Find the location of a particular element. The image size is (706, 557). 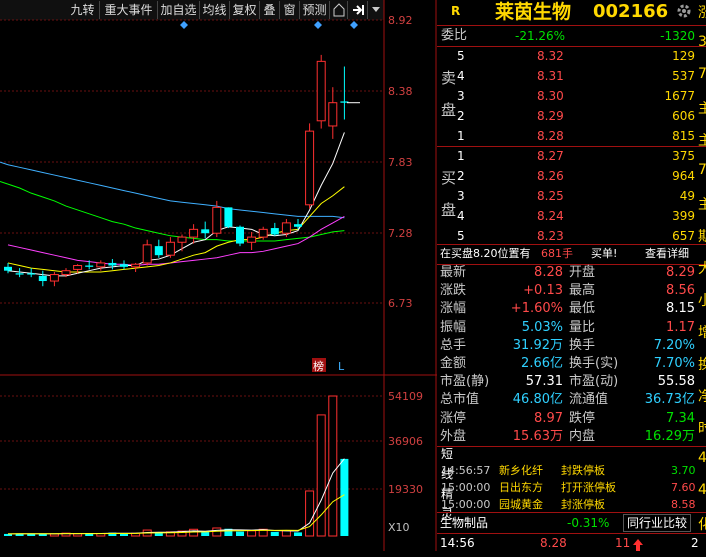

short-value: 7.60 is located at coordinates (683, 487).